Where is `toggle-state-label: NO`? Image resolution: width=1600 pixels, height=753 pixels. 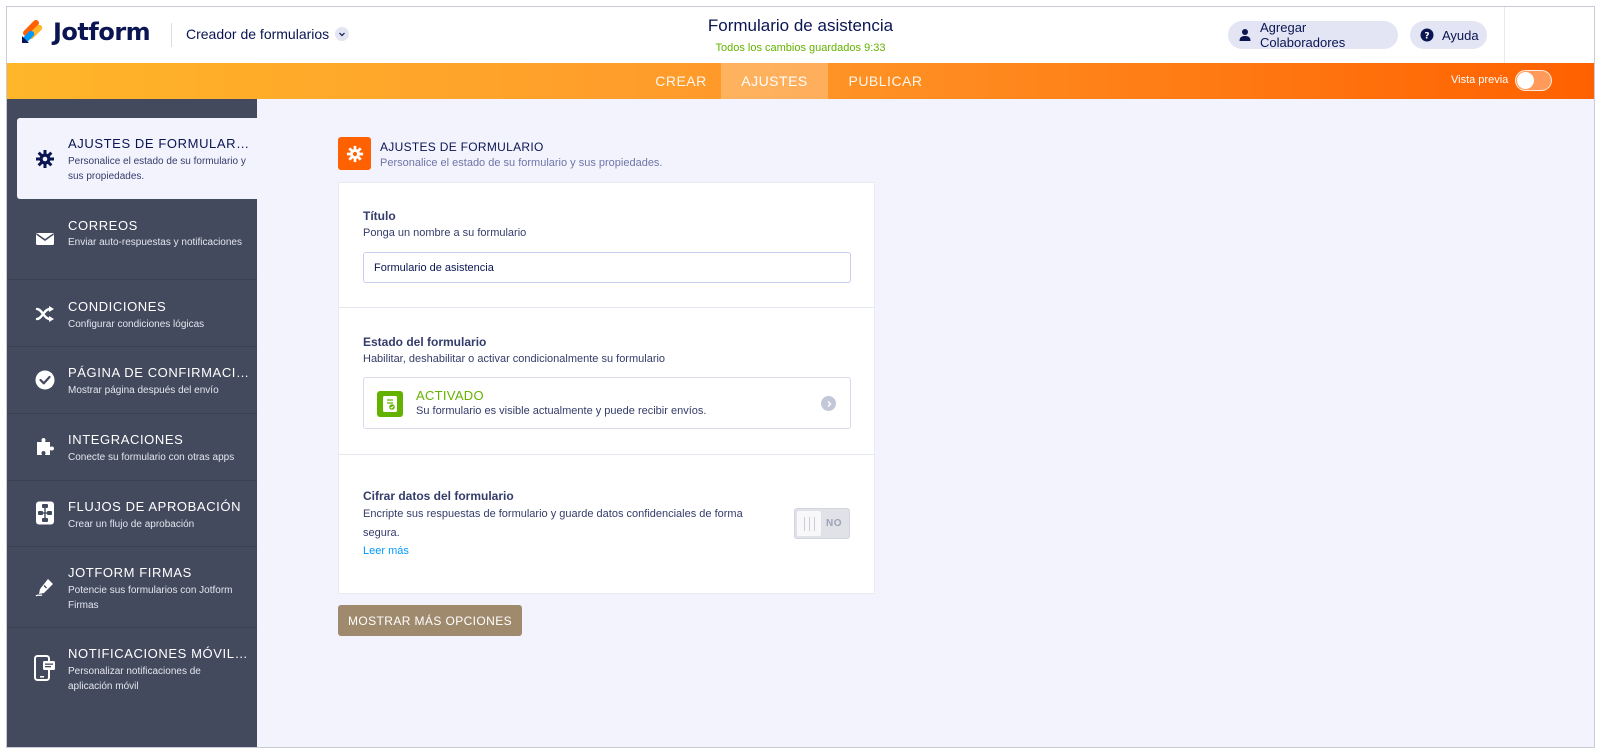
toggle-state-label: NO is located at coordinates (834, 523).